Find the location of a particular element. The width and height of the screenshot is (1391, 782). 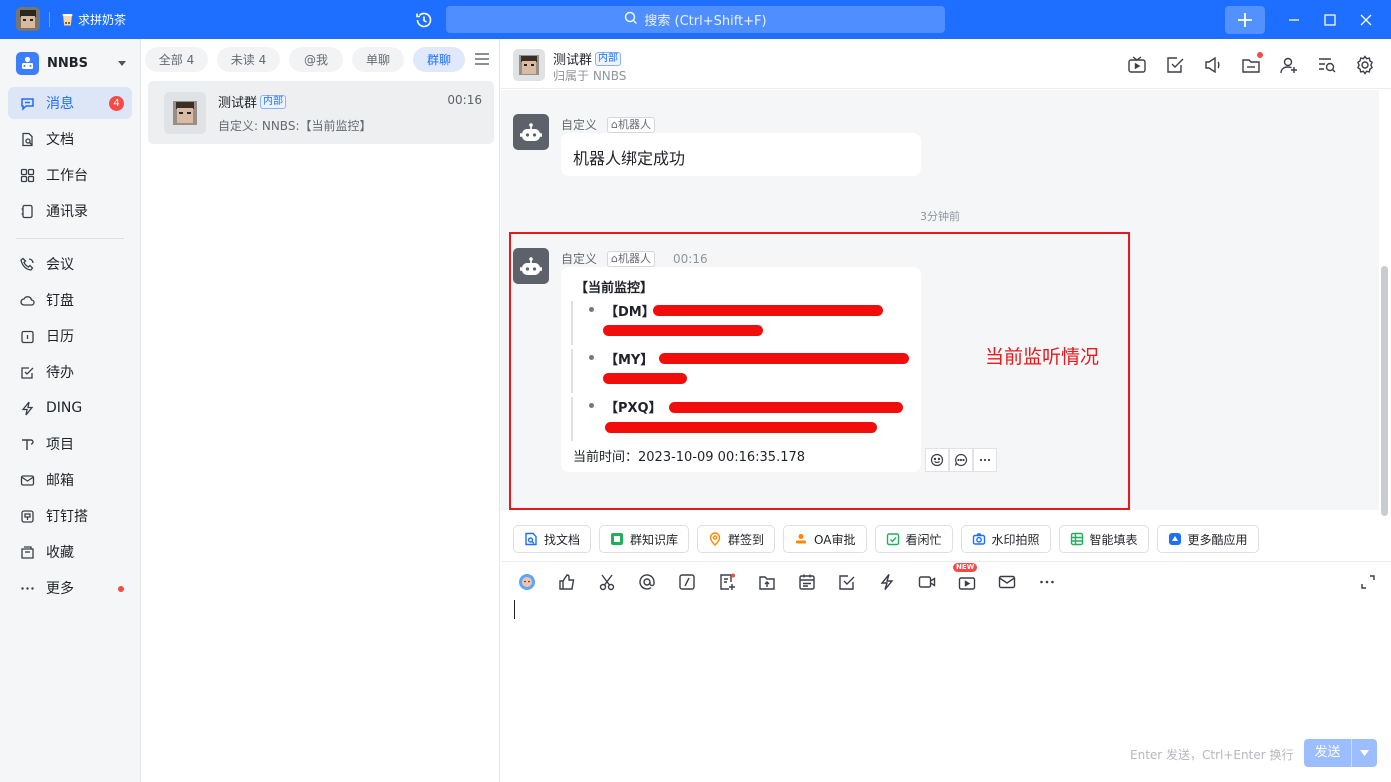

phone-icon is located at coordinates (27, 264).